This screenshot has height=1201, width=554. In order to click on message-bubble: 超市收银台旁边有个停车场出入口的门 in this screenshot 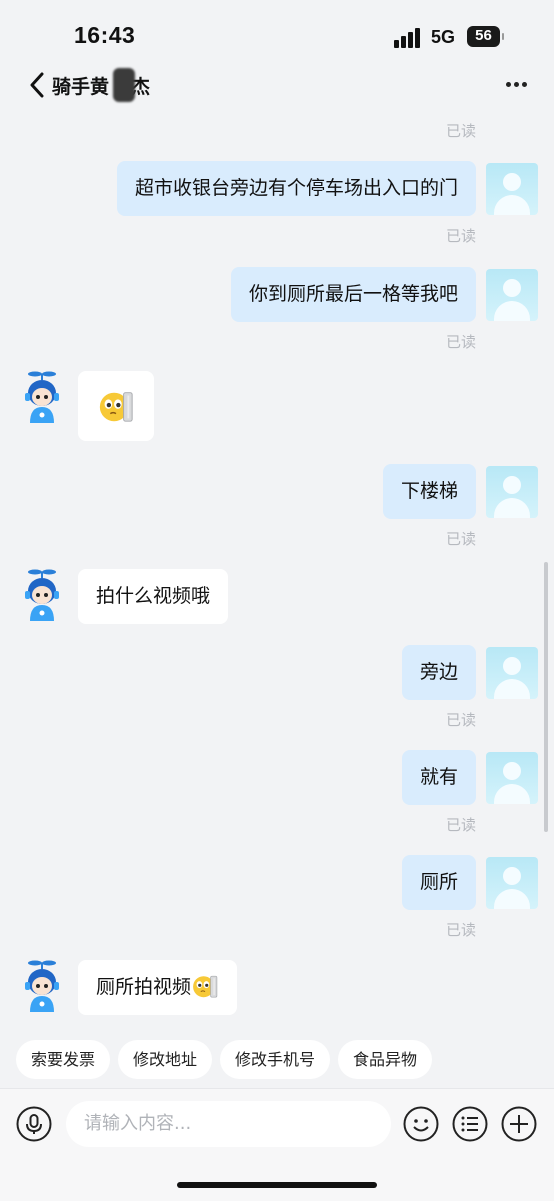, I will do `click(296, 188)`.